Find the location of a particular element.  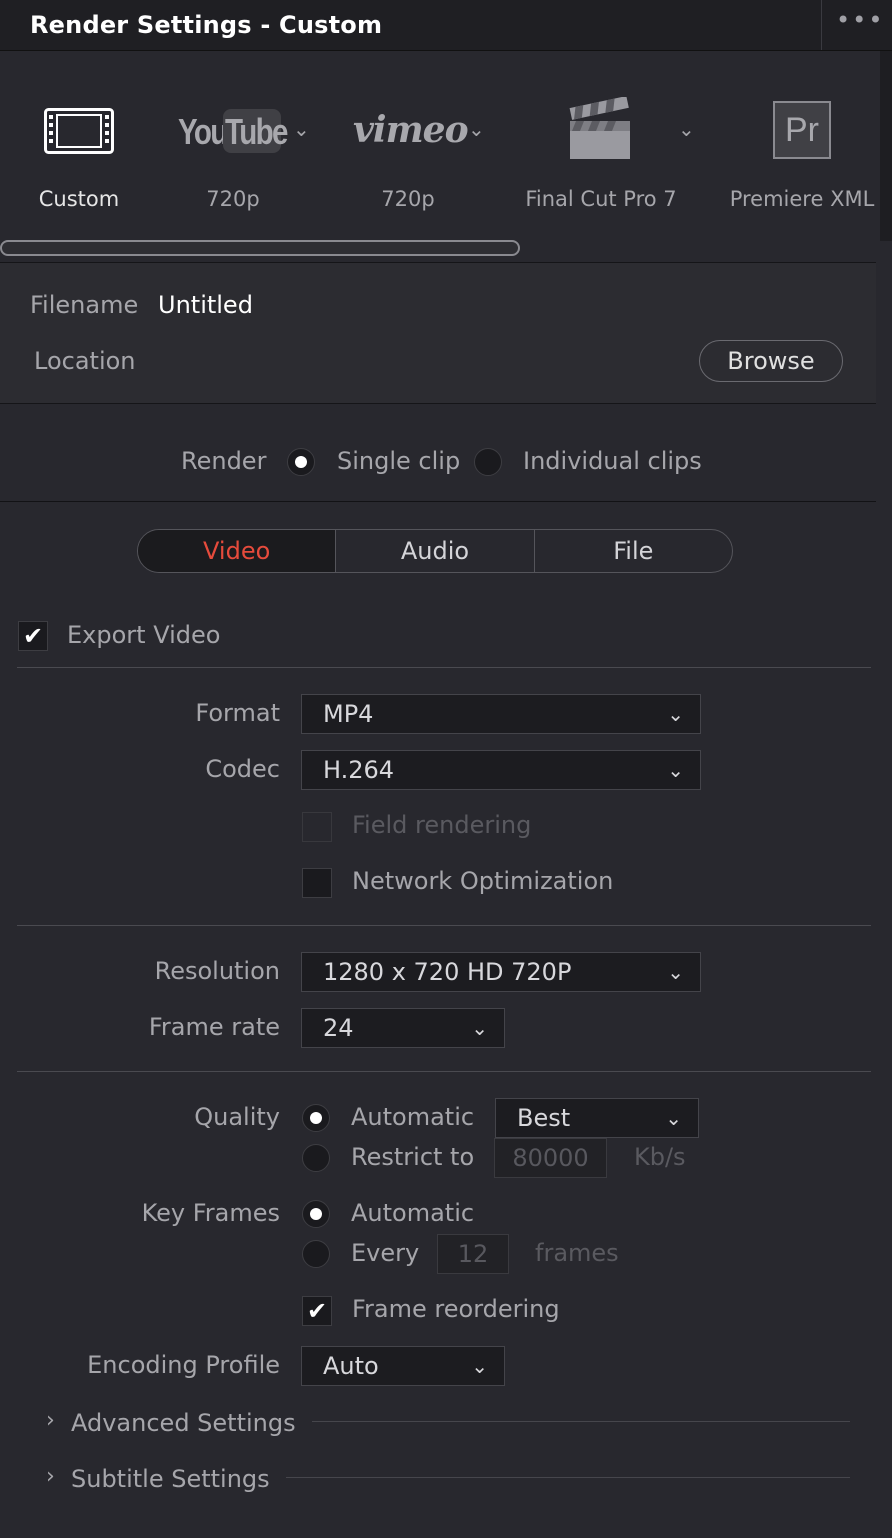

keyframes-unit: frames is located at coordinates (577, 1253).